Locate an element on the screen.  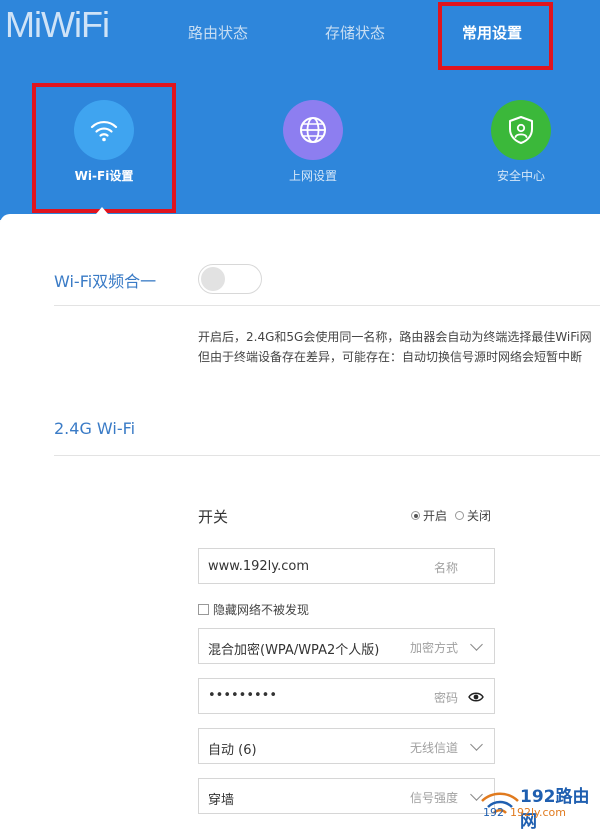
dual-band-title: Wi-Fi双频合一 is located at coordinates (105, 281).